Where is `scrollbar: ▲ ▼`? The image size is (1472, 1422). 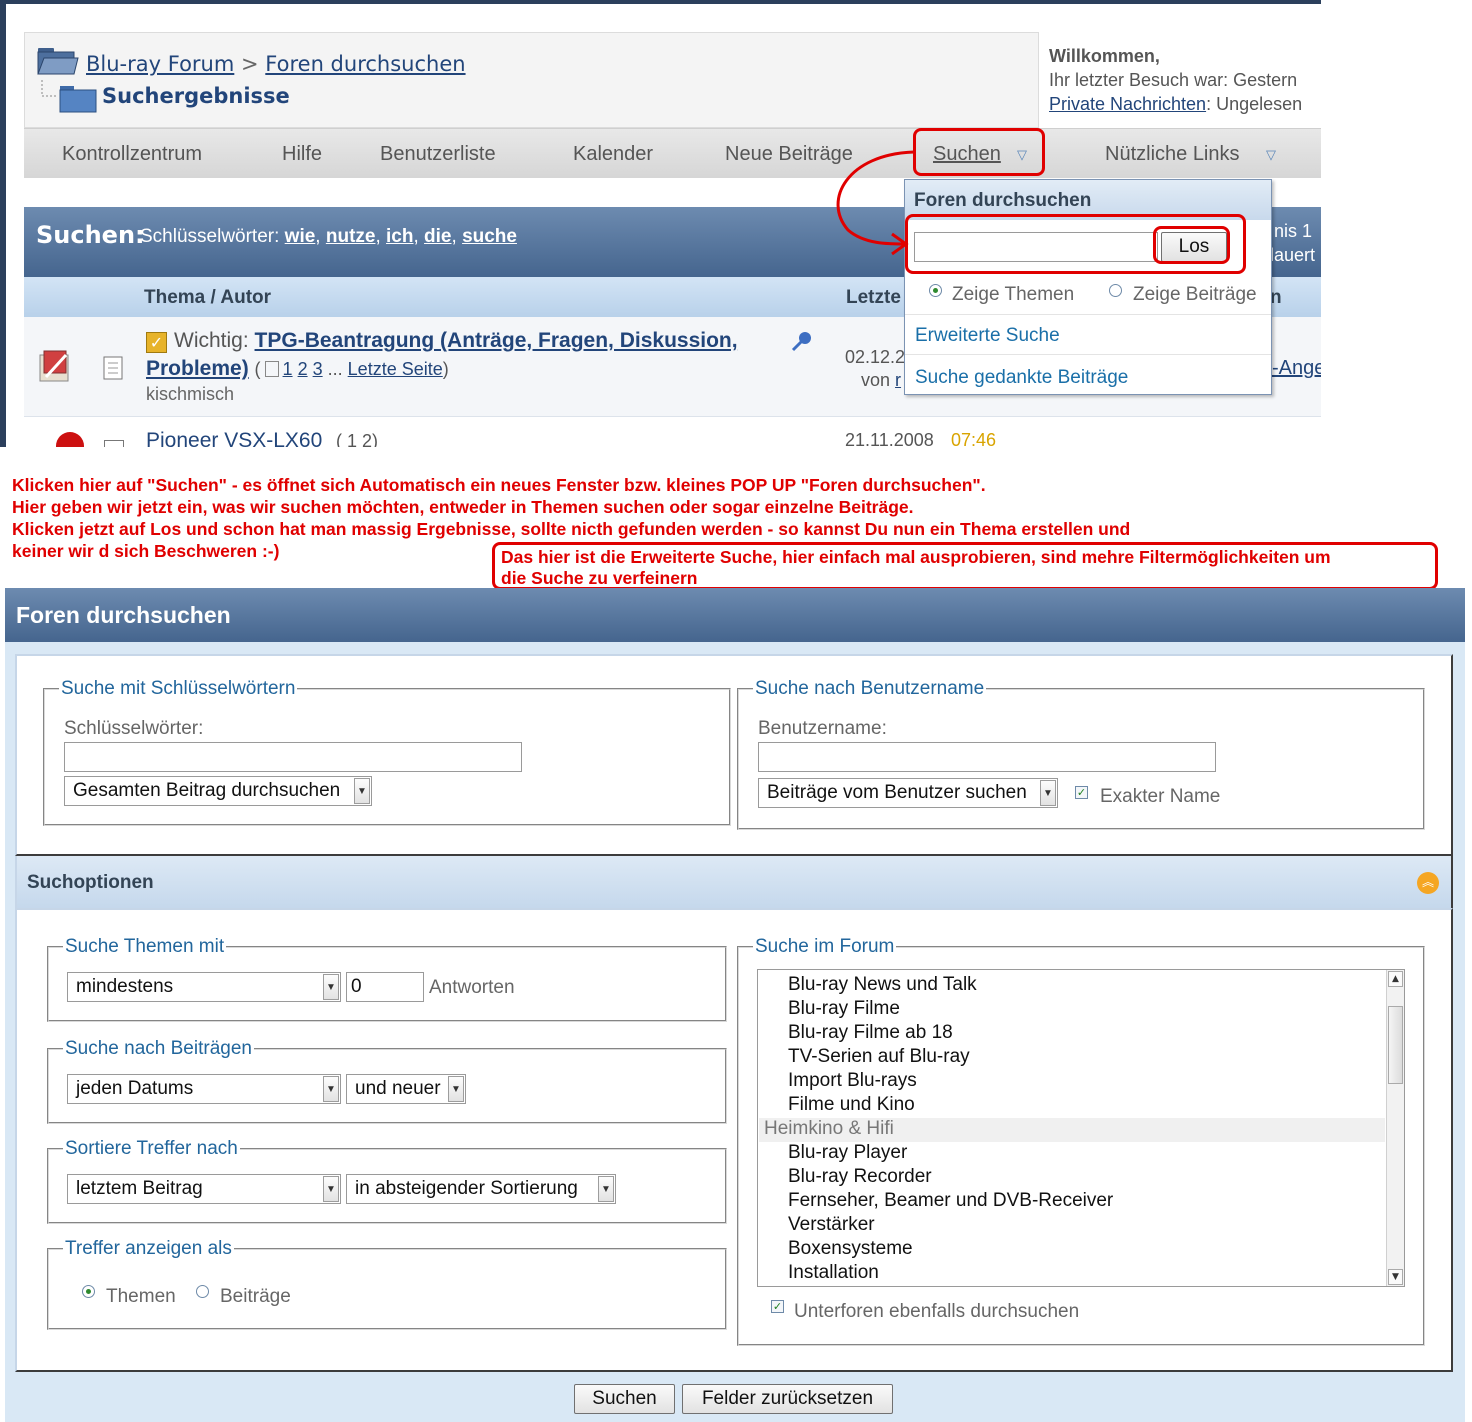 scrollbar: ▲ ▼ is located at coordinates (1395, 1128).